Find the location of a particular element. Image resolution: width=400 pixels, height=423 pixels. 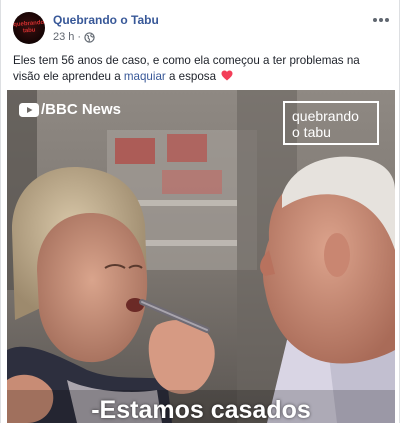

caption-text-end: a esposa is located at coordinates (191, 76).